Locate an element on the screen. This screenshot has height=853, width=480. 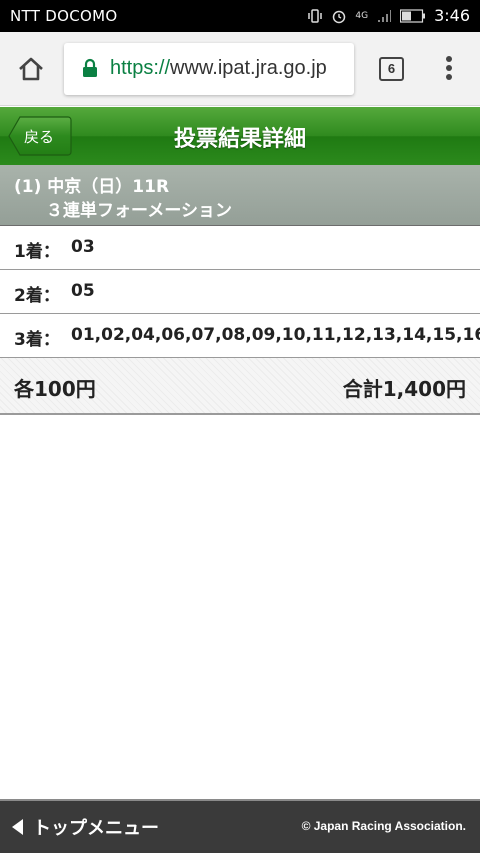
top-menu-label: トップメニュー is located at coordinates (96, 828).